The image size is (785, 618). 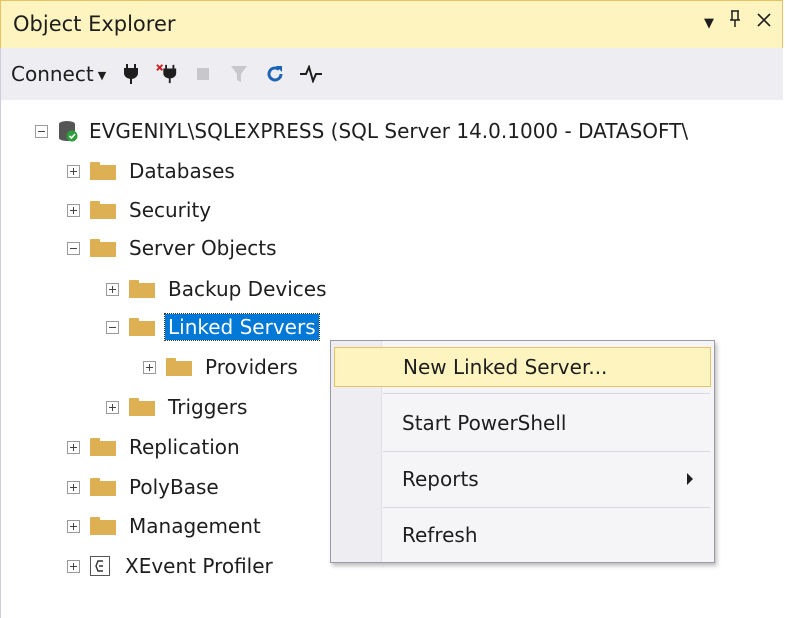 What do you see at coordinates (522, 535) in the screenshot?
I see `menu-item-refresh: Refresh` at bounding box center [522, 535].